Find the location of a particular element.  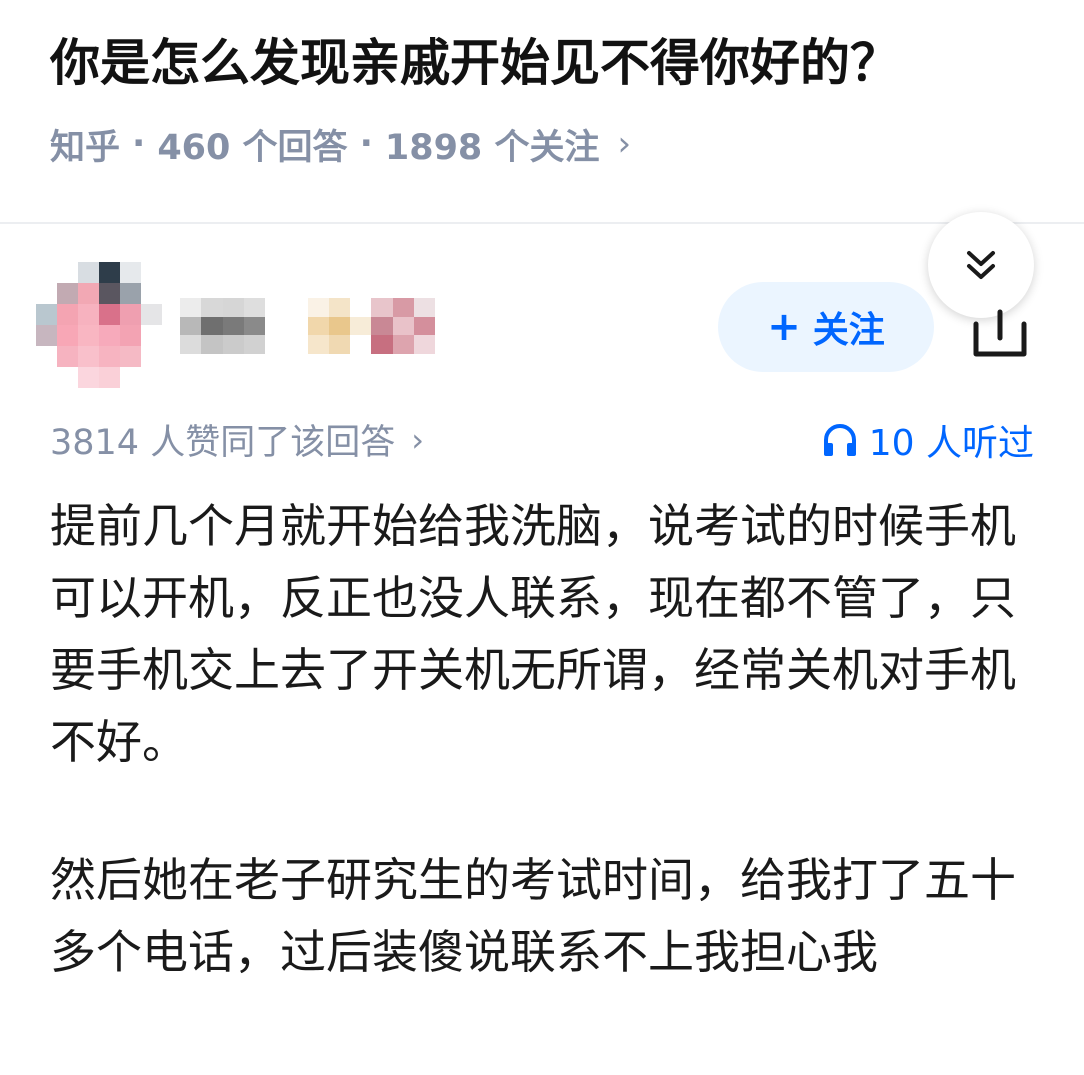

follower-count: 1898 个关注 is located at coordinates (492, 147).